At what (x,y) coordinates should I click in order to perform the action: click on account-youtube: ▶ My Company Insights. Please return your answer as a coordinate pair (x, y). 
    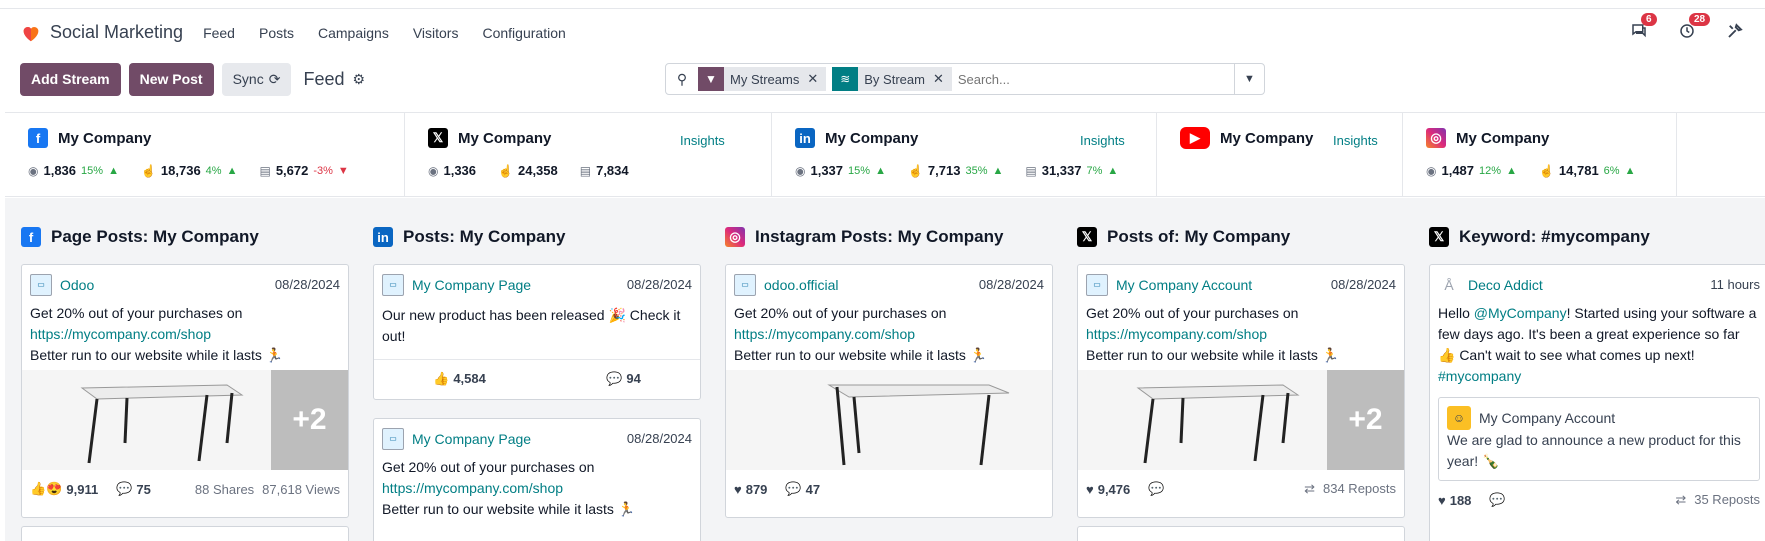
    Looking at the image, I should click on (1280, 154).